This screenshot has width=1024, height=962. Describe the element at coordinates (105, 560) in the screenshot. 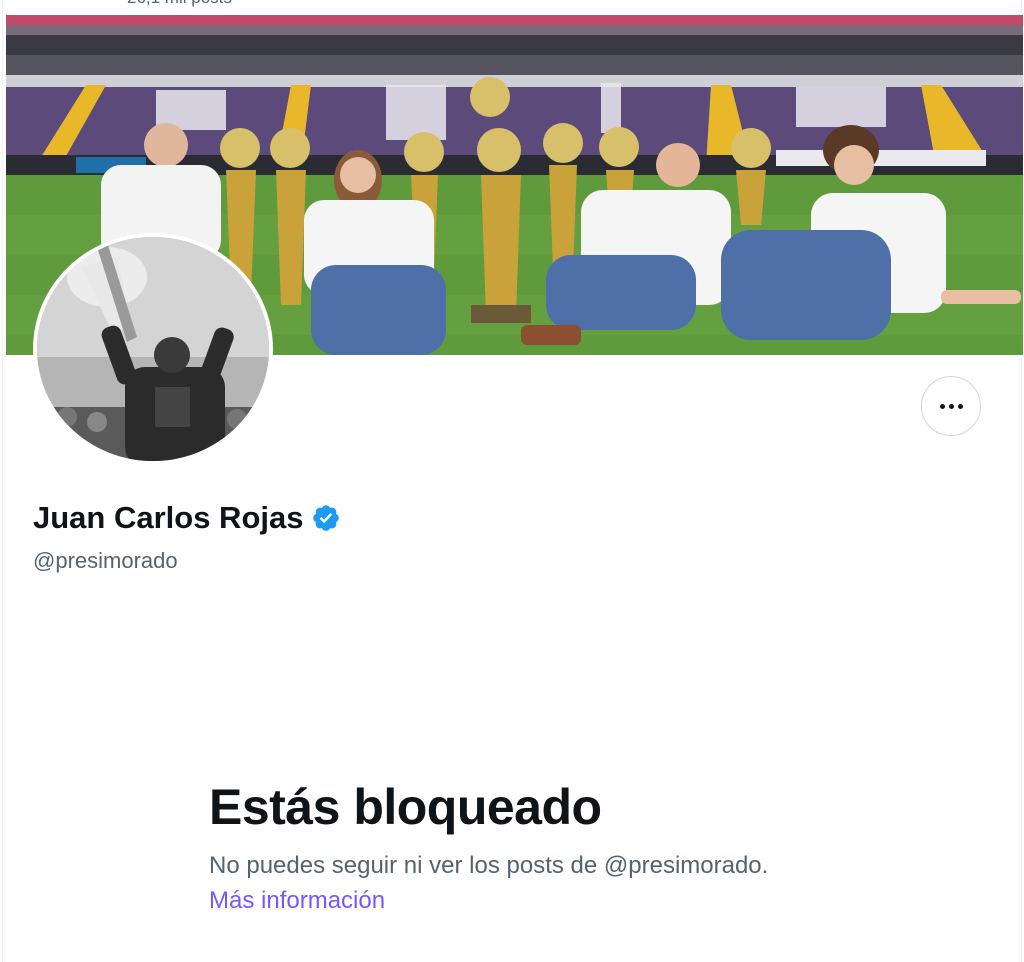

I see `profile-handle: @presimorado` at that location.